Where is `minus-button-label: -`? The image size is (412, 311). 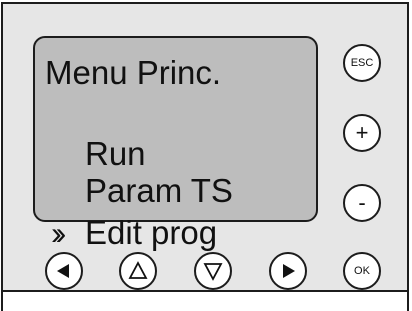
minus-button-label: - is located at coordinates (362, 202).